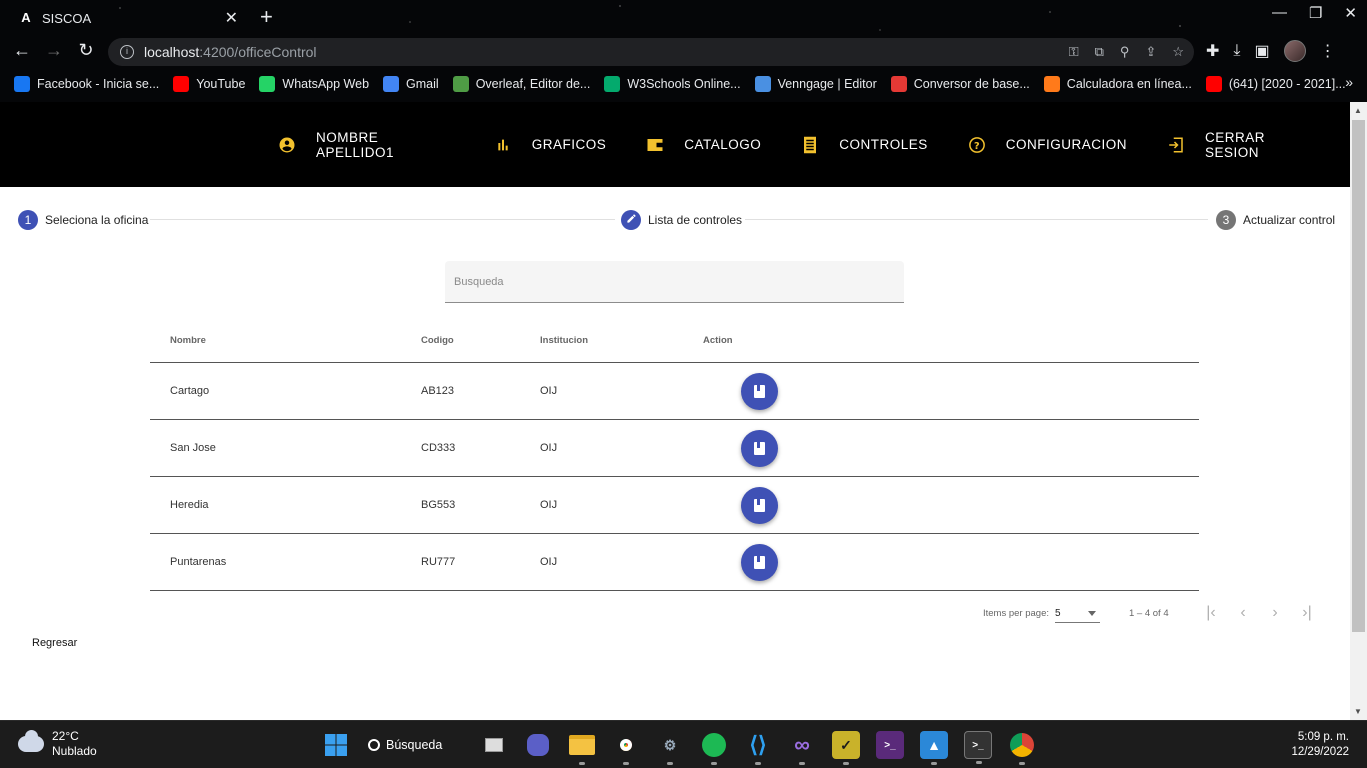 The image size is (1367, 768). I want to click on step-number: 1, so click(28, 220).